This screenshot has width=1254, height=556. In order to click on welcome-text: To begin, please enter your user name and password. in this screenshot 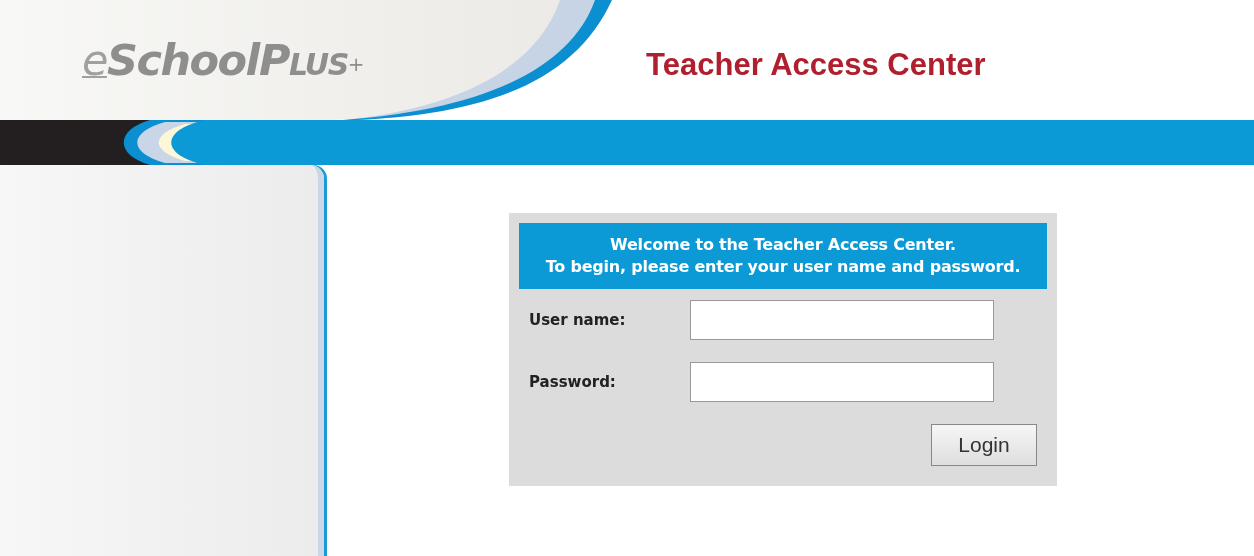, I will do `click(783, 267)`.